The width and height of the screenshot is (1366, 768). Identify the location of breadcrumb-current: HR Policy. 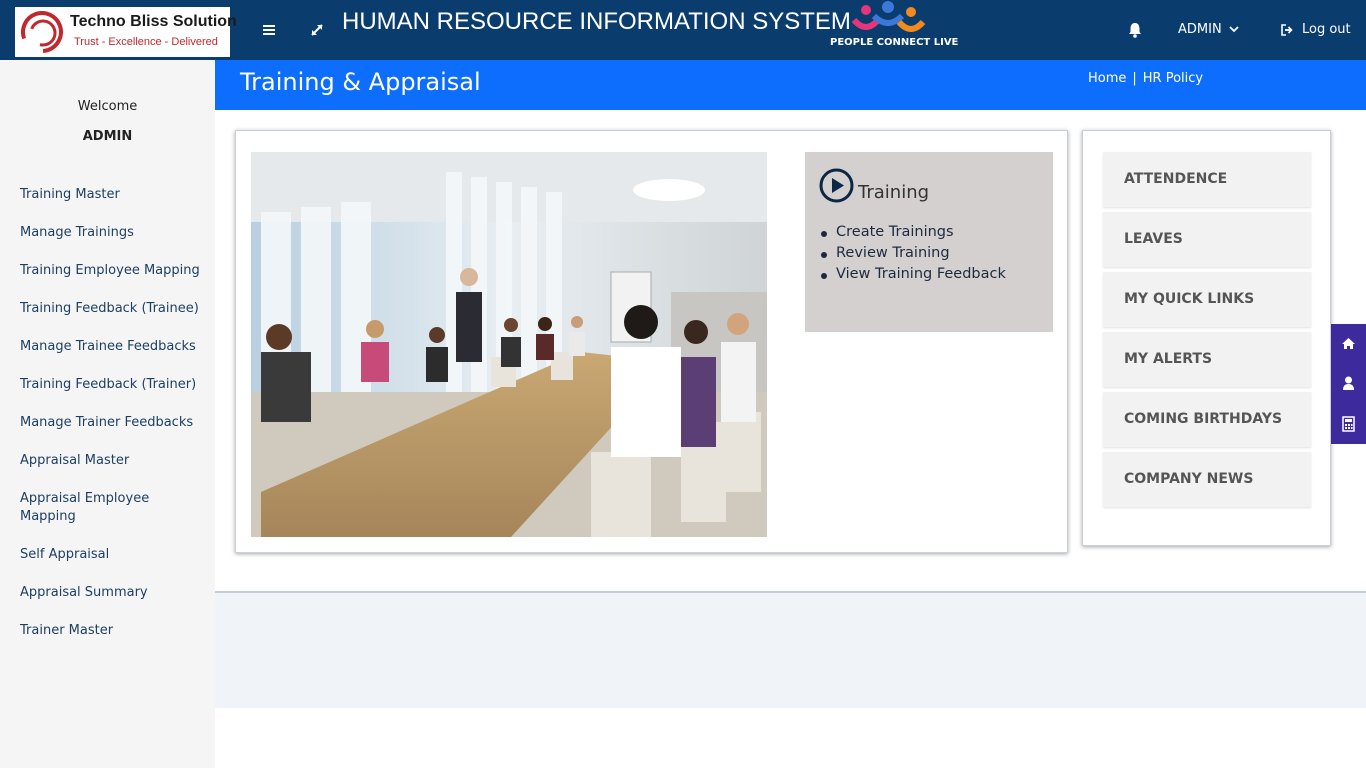
(1173, 78).